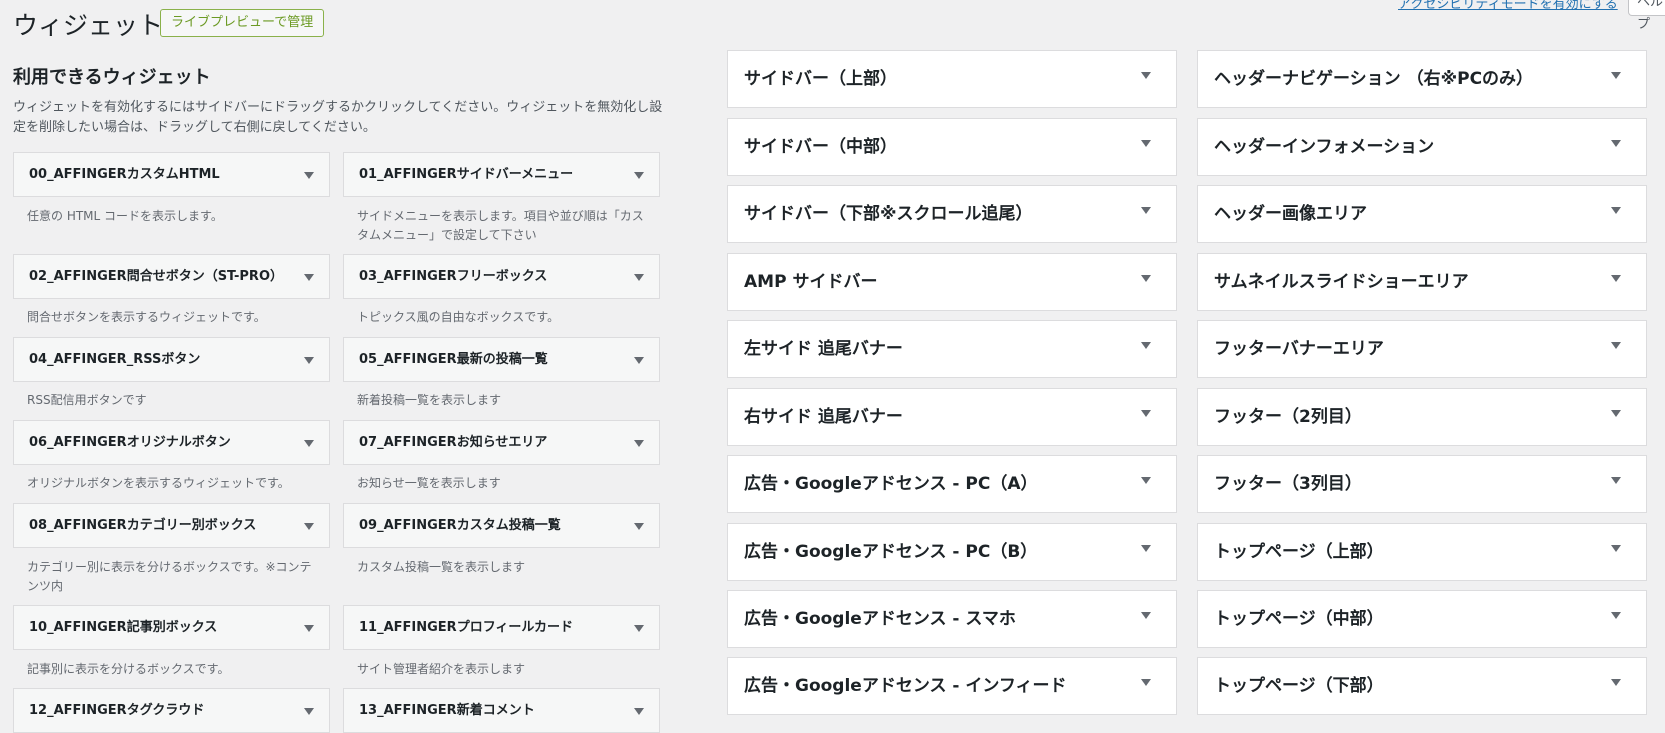 The image size is (1665, 733). What do you see at coordinates (891, 552) in the screenshot?
I see `widget-area-title: 広告・Googleアドセンス - PC（B）` at bounding box center [891, 552].